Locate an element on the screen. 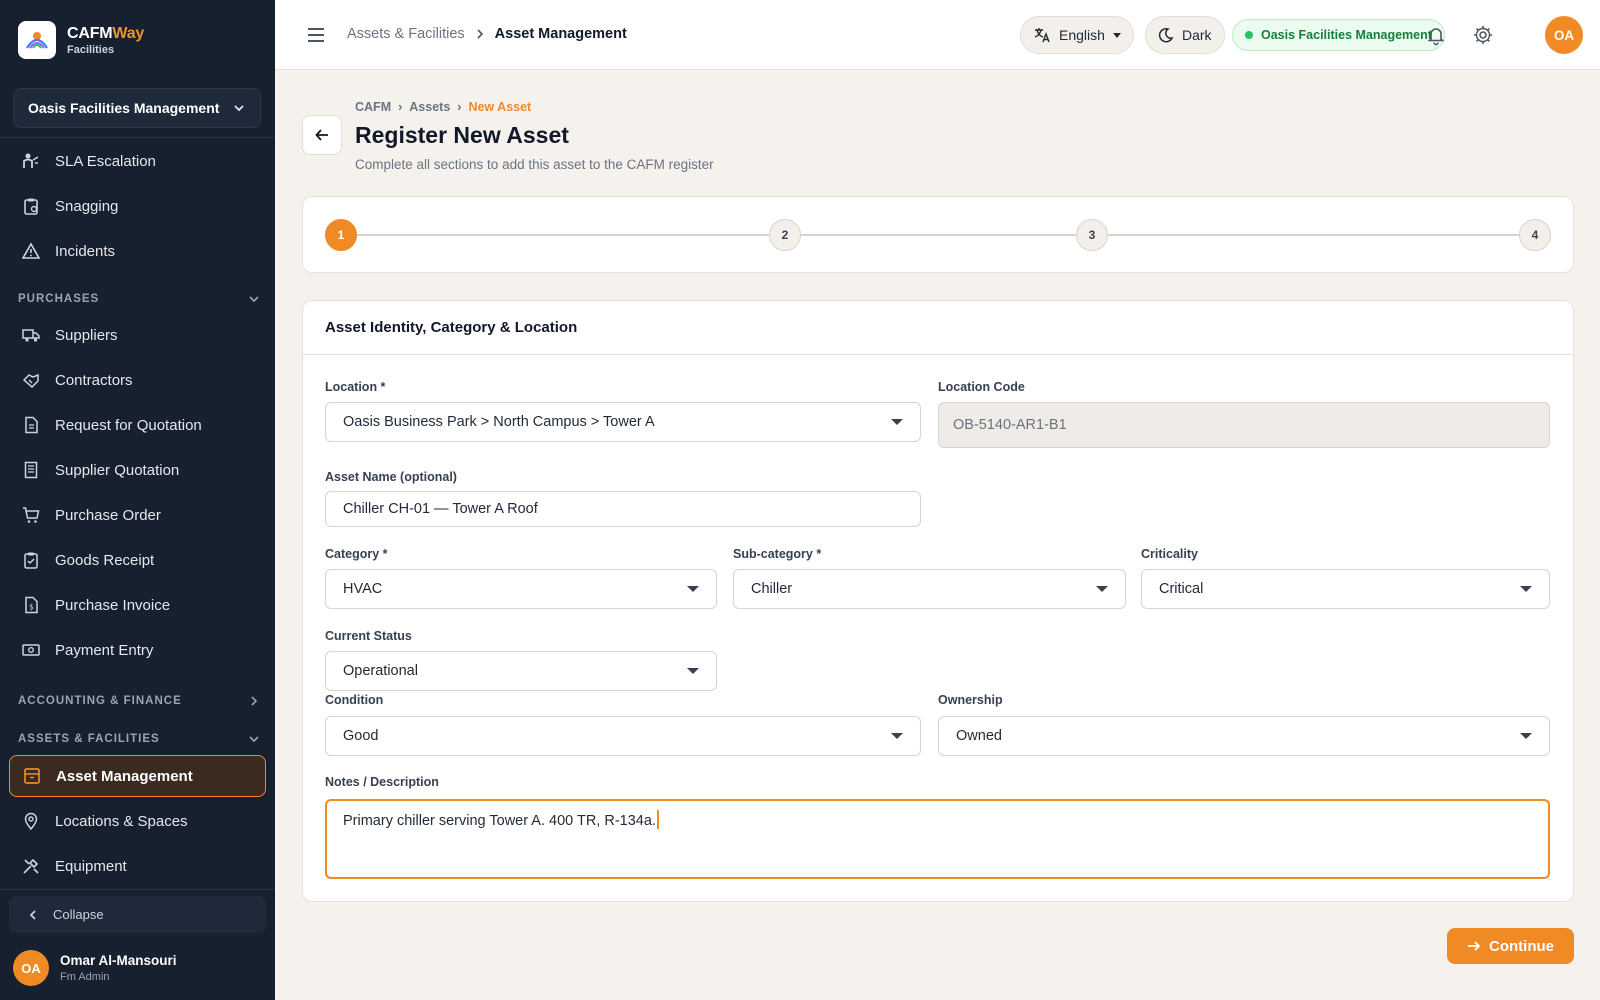  language-selector: English is located at coordinates (1077, 35).